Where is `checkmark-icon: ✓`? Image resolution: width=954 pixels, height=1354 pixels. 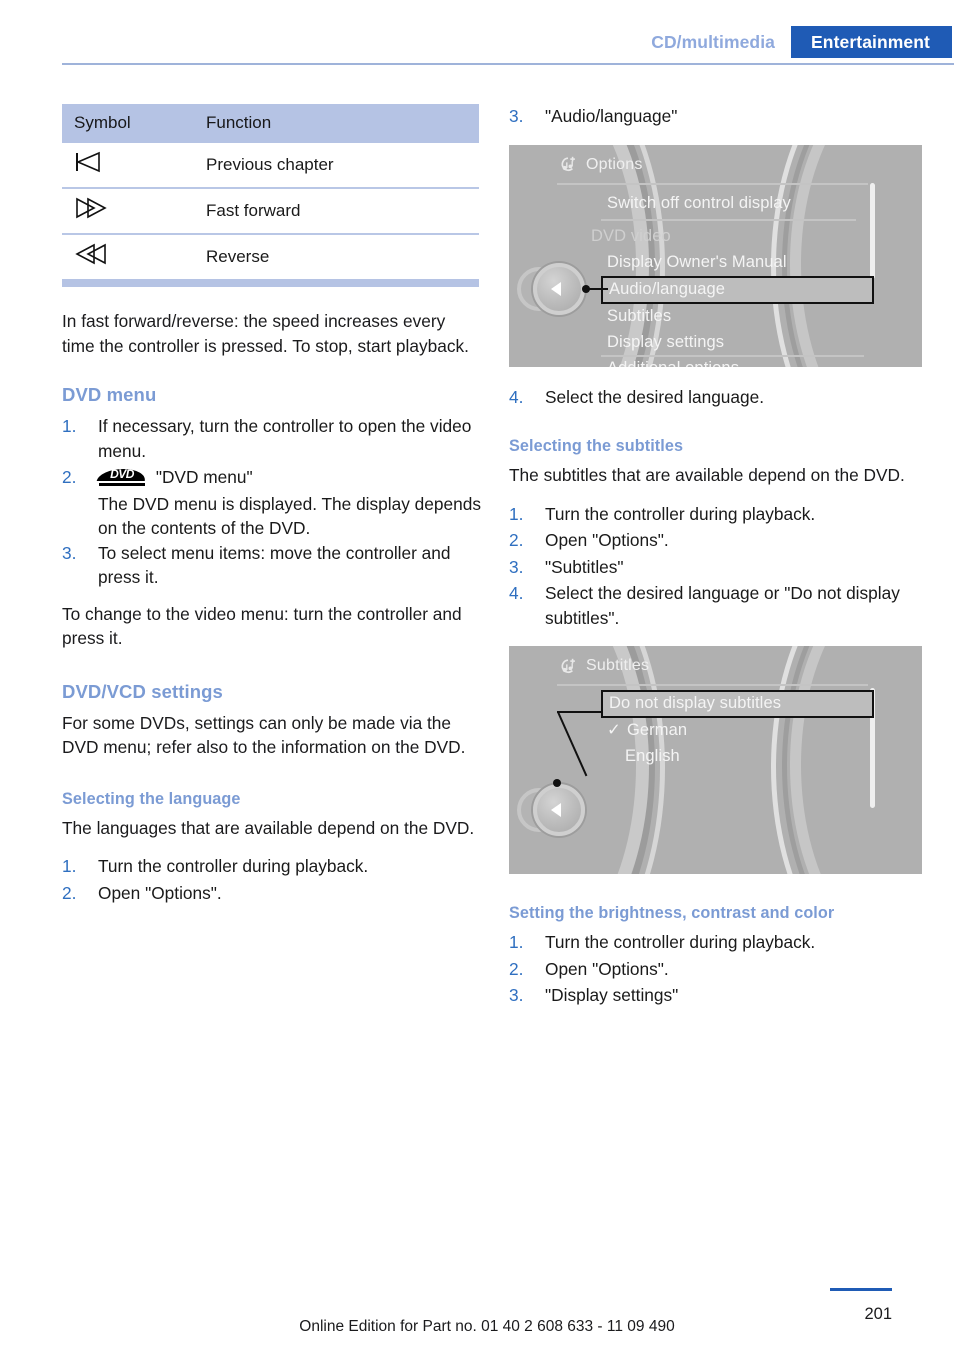
checkmark-icon: ✓ is located at coordinates (614, 730).